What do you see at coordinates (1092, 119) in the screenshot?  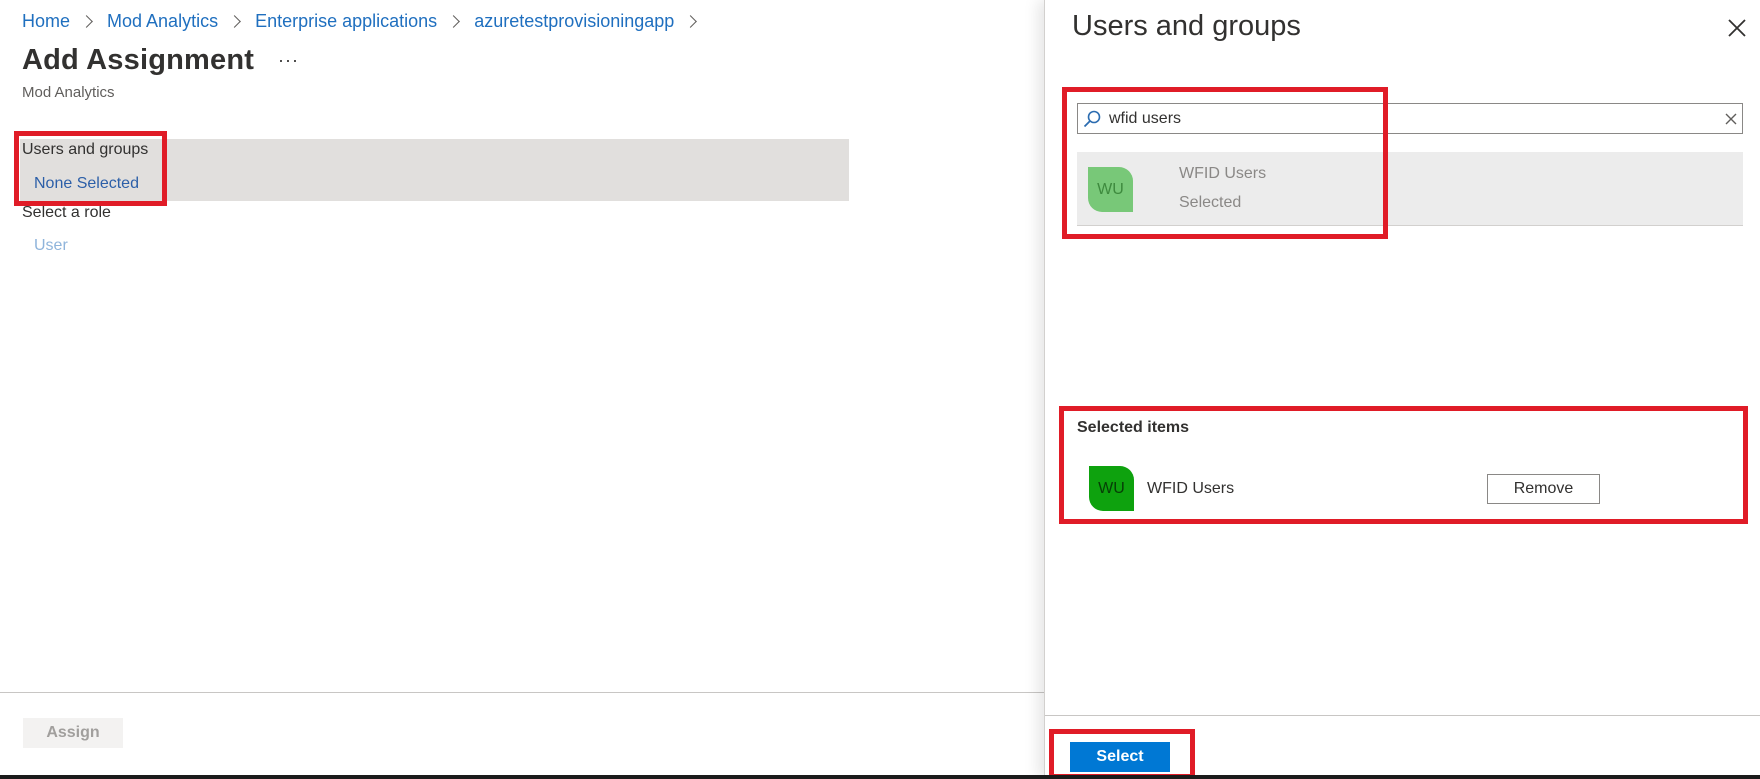 I see `search-icon` at bounding box center [1092, 119].